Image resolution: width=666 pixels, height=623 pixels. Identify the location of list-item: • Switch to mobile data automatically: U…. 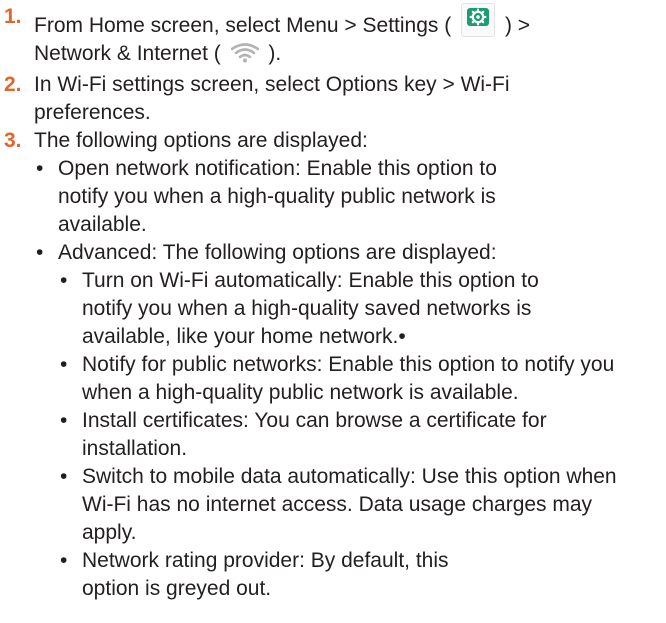
(350, 505).